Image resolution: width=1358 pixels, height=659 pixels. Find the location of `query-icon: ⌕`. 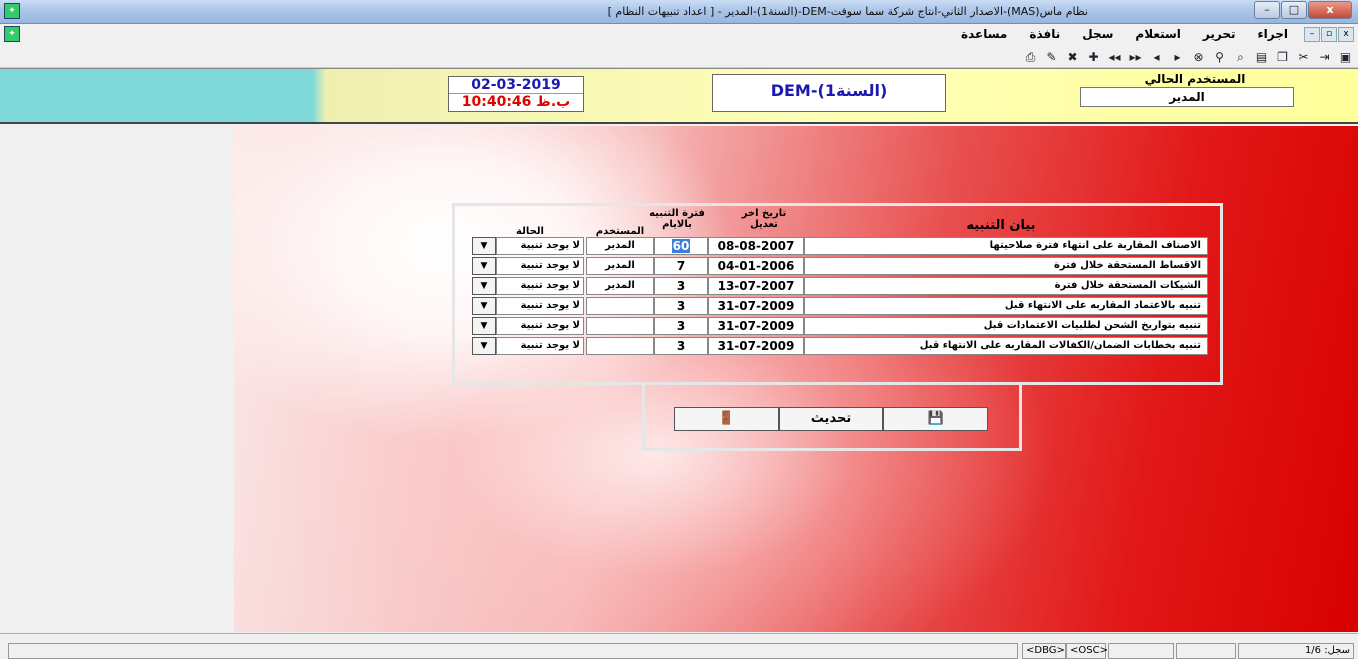

query-icon: ⌕ is located at coordinates (1240, 57).